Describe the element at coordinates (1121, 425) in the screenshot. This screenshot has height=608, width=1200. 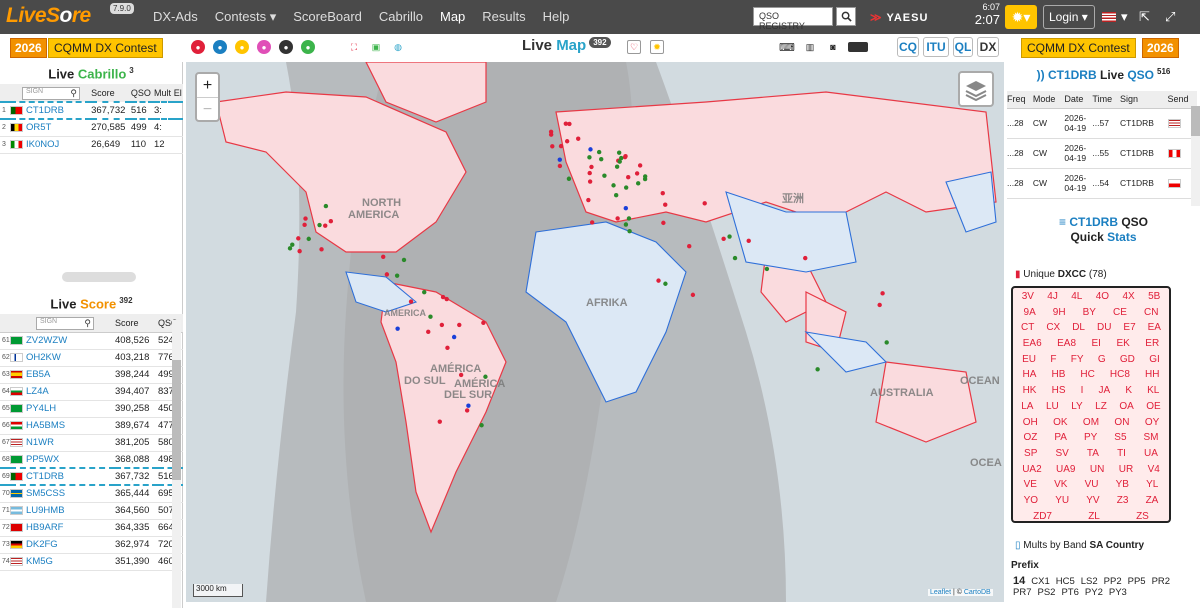
I see `dxcc-entity: ON` at that location.